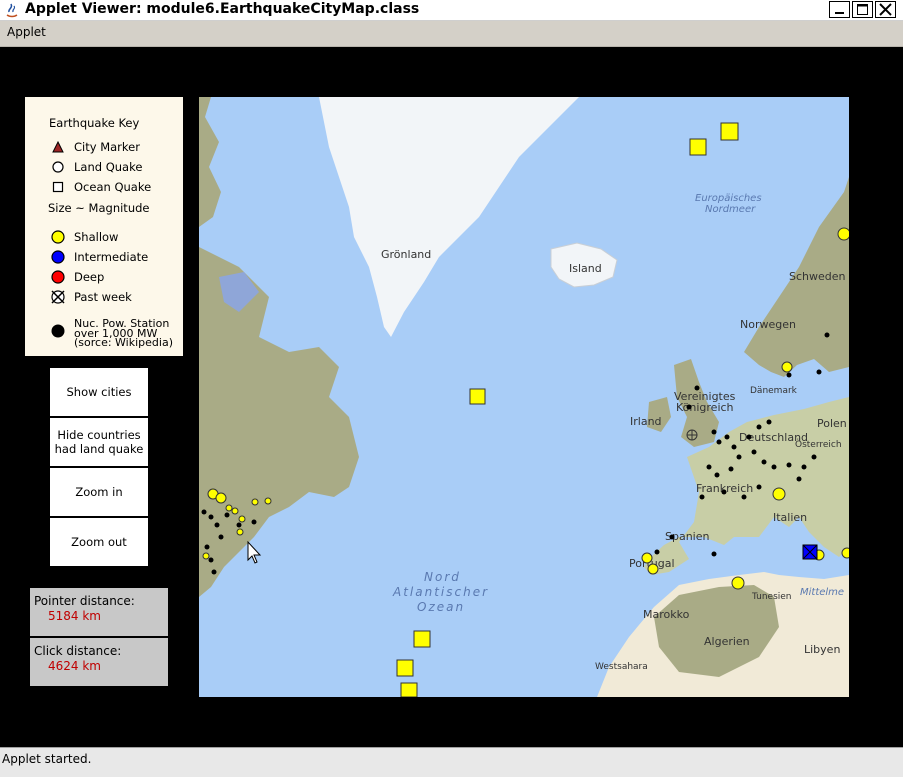 The height and width of the screenshot is (777, 903). I want to click on zoom-out-button: Zoom out, so click(99, 542).